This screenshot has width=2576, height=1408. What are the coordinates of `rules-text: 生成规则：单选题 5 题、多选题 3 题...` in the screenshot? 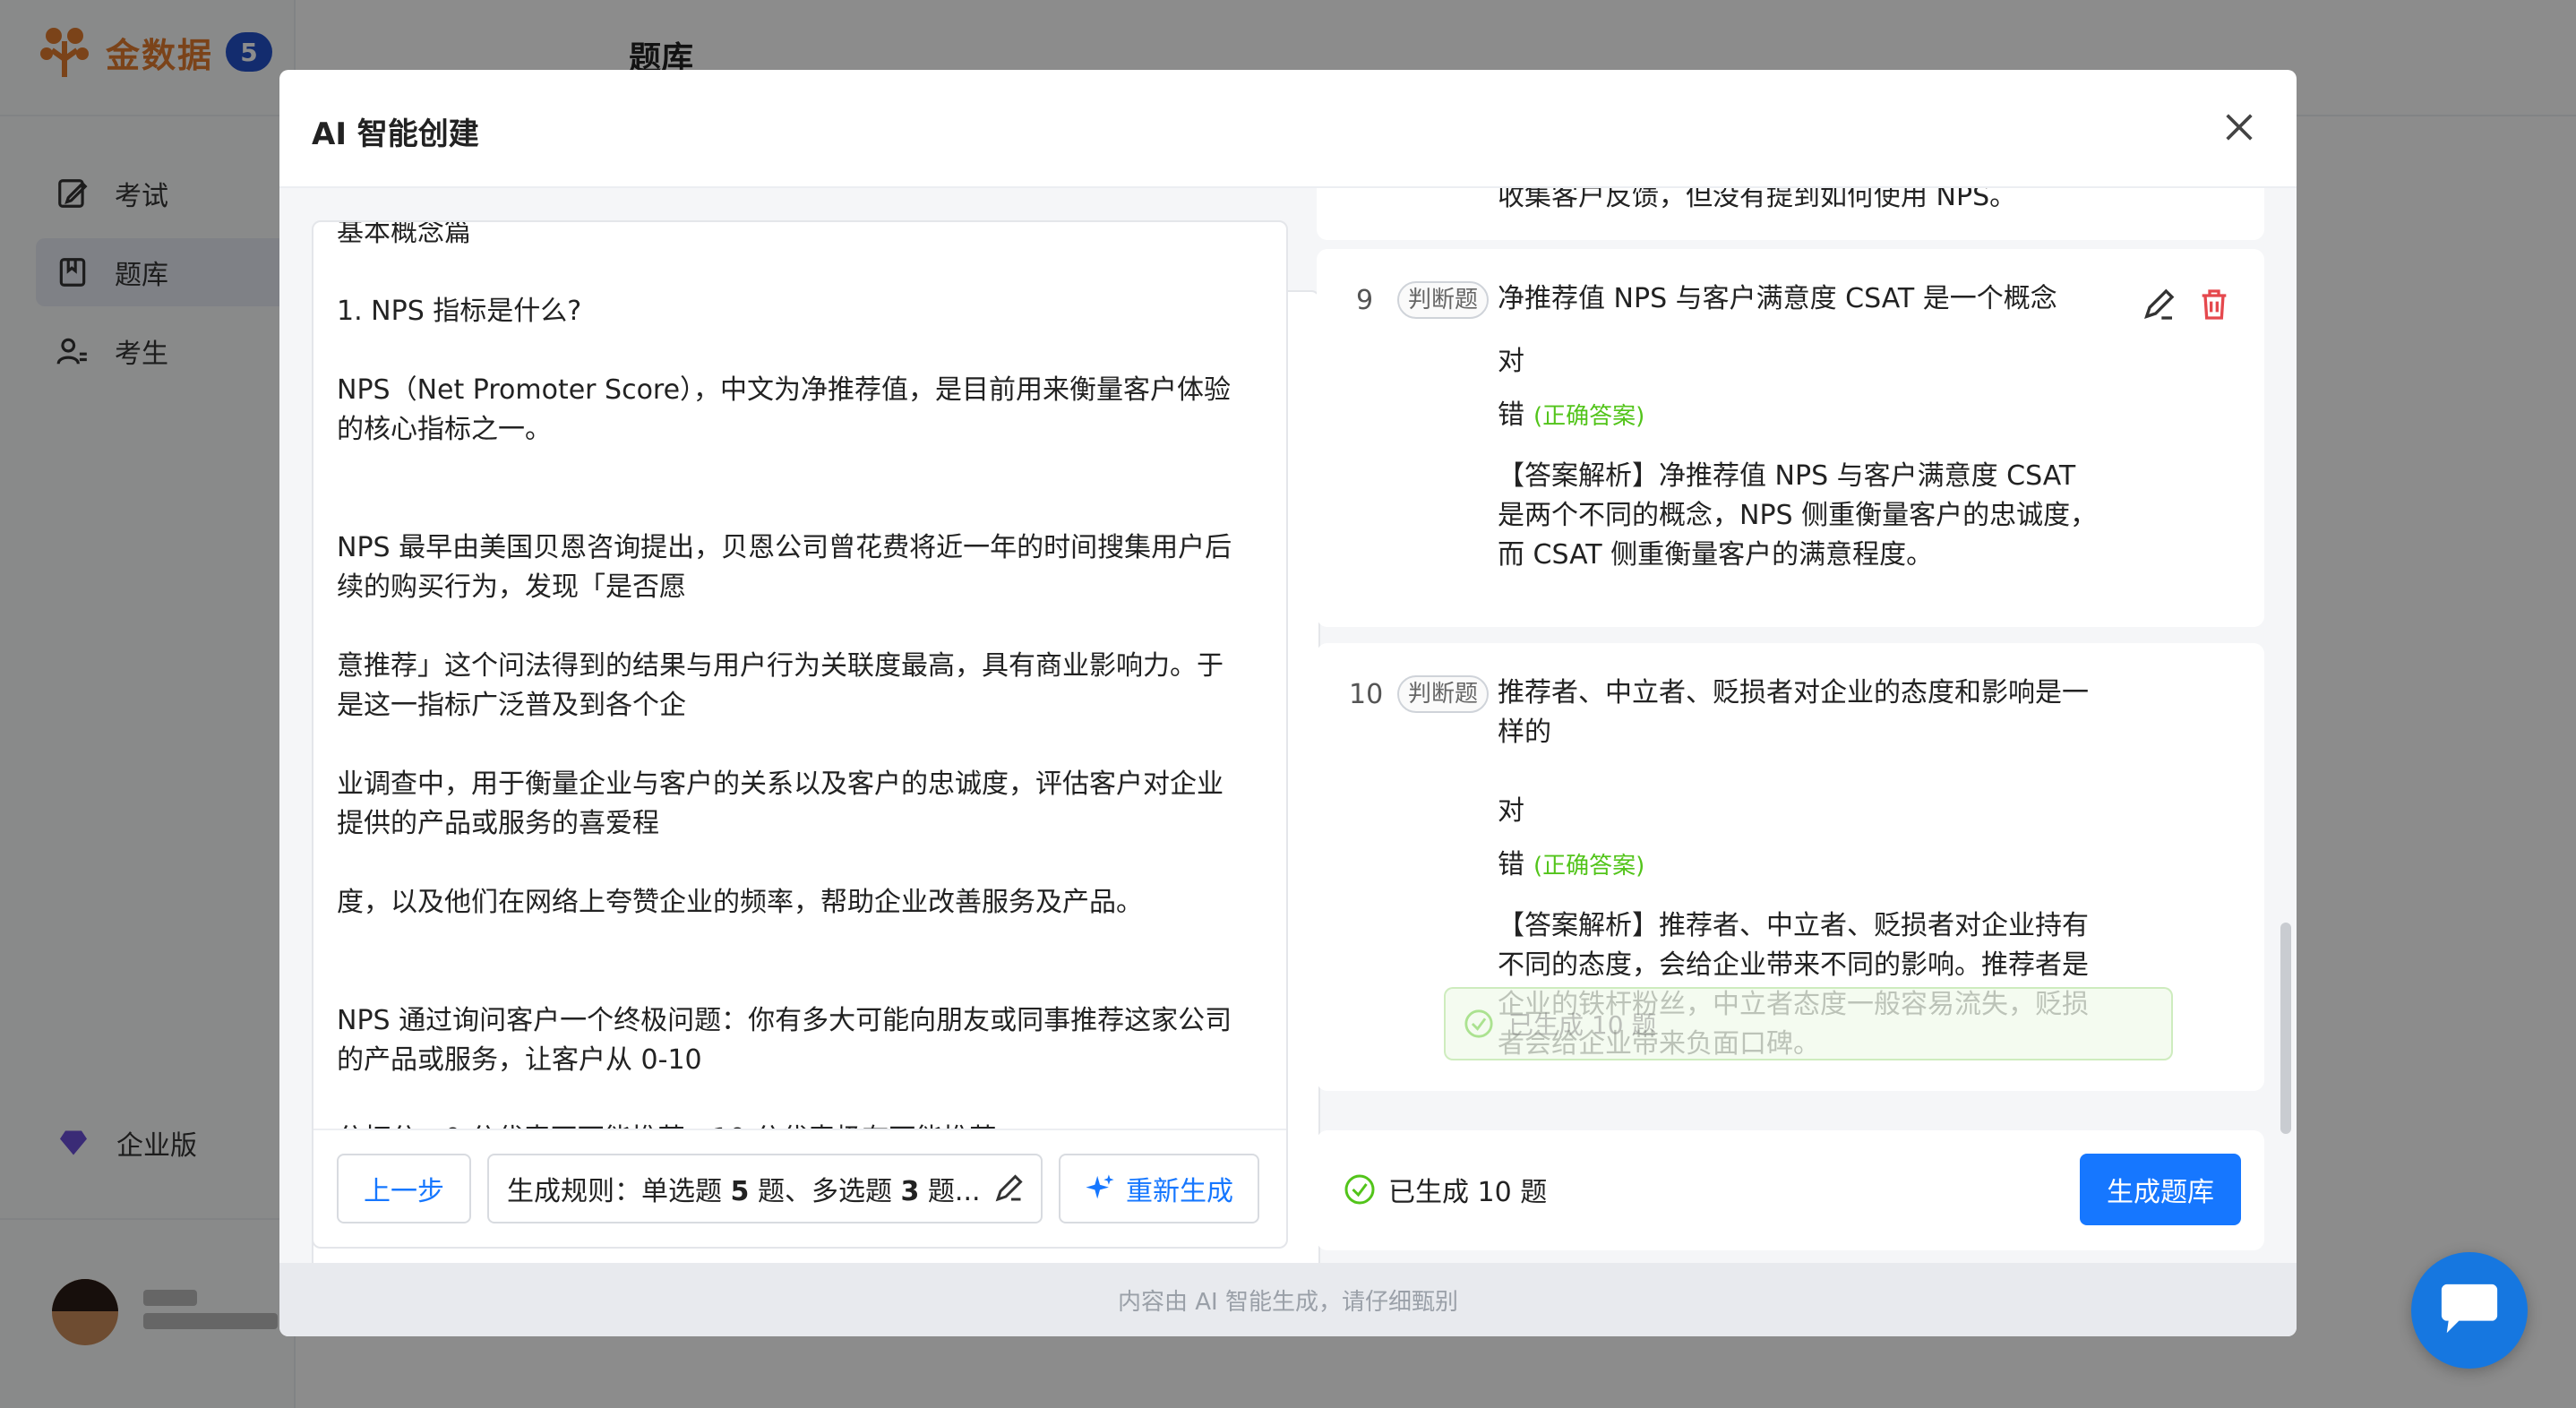 It's located at (744, 1188).